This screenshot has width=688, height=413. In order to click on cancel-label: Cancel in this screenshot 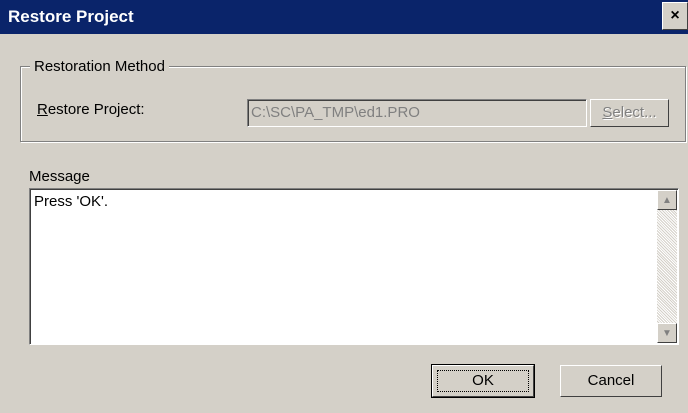, I will do `click(611, 380)`.